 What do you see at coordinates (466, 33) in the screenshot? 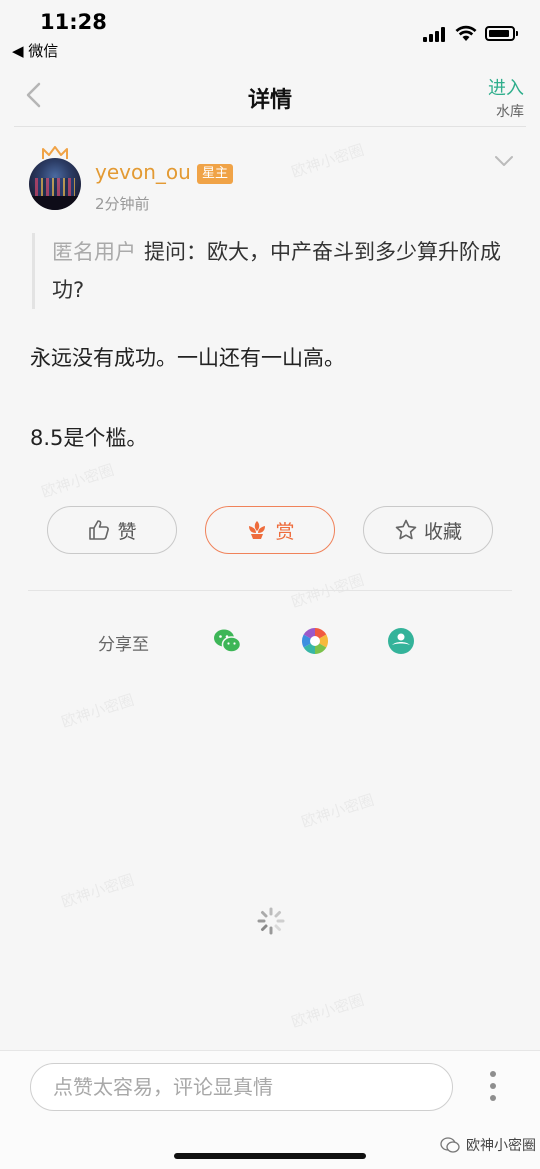
I see `wifi-icon` at bounding box center [466, 33].